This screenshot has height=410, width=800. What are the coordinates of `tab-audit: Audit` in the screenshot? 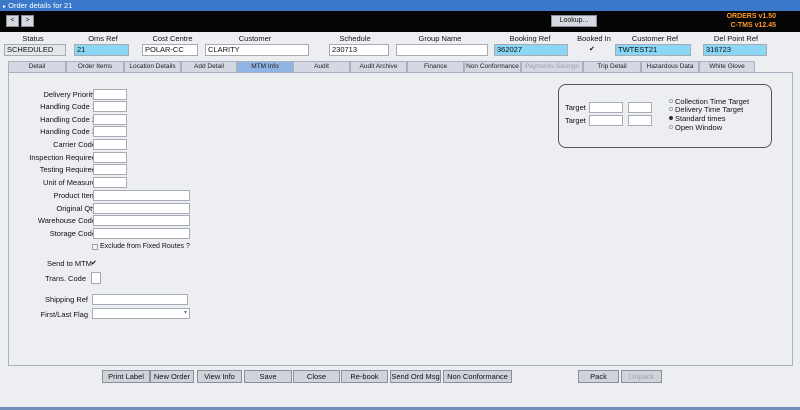 It's located at (321, 66).